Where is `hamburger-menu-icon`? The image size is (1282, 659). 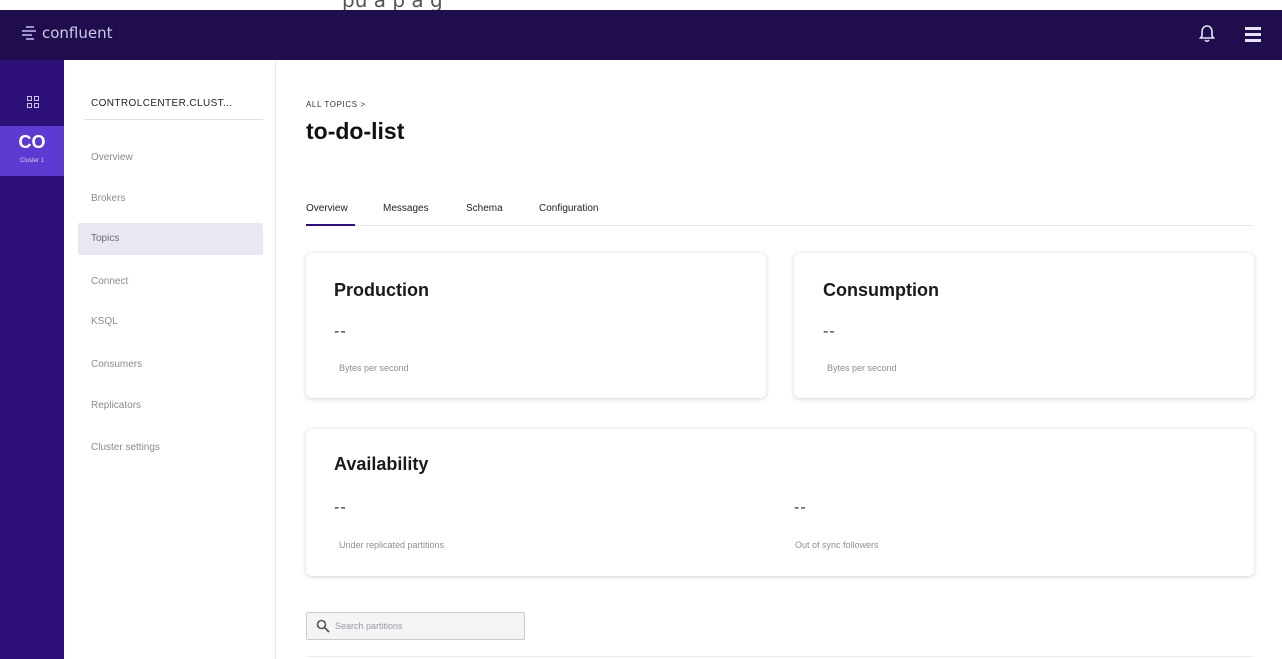
hamburger-menu-icon is located at coordinates (1253, 34).